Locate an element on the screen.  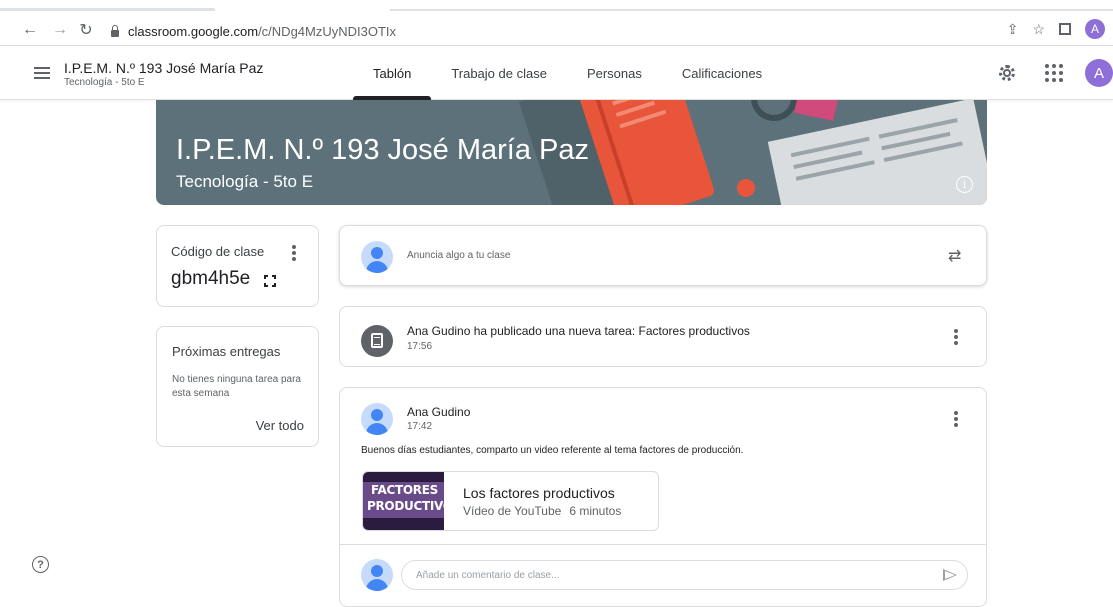
hamburger-menu-icon is located at coordinates (42, 73).